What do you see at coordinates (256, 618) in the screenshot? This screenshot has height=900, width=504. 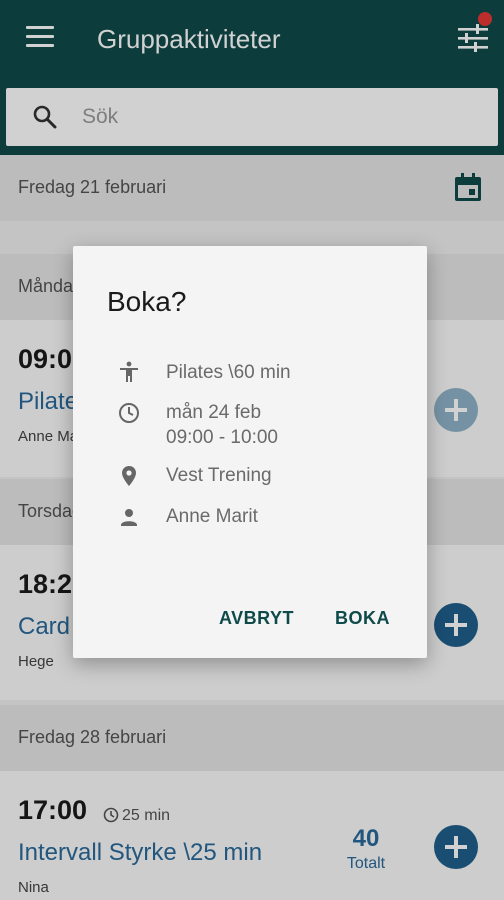 I see `cancel-button: AVBRYT` at bounding box center [256, 618].